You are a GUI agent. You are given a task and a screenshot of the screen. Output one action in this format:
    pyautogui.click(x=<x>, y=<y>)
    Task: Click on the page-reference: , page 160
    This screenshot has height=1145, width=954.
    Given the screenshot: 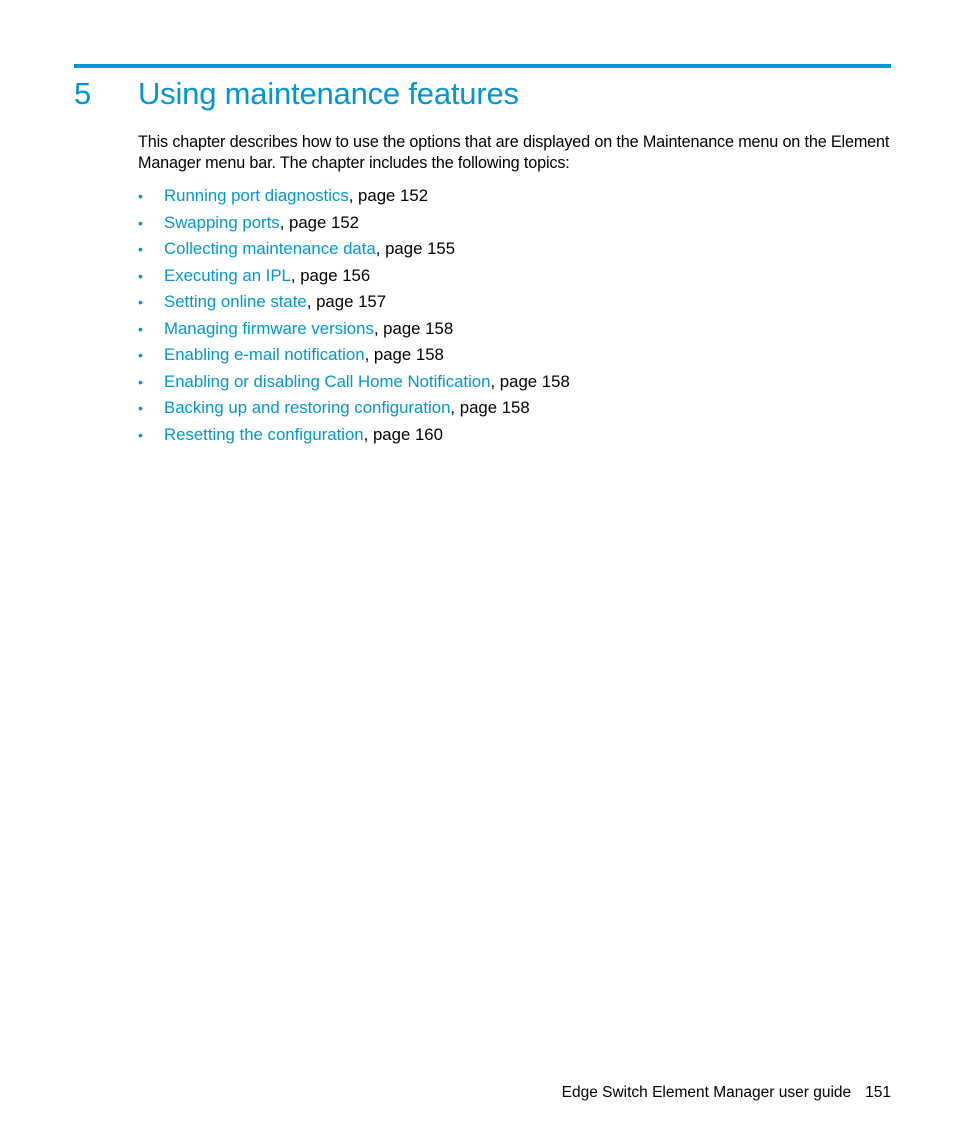 What is the action you would take?
    pyautogui.click(x=403, y=434)
    